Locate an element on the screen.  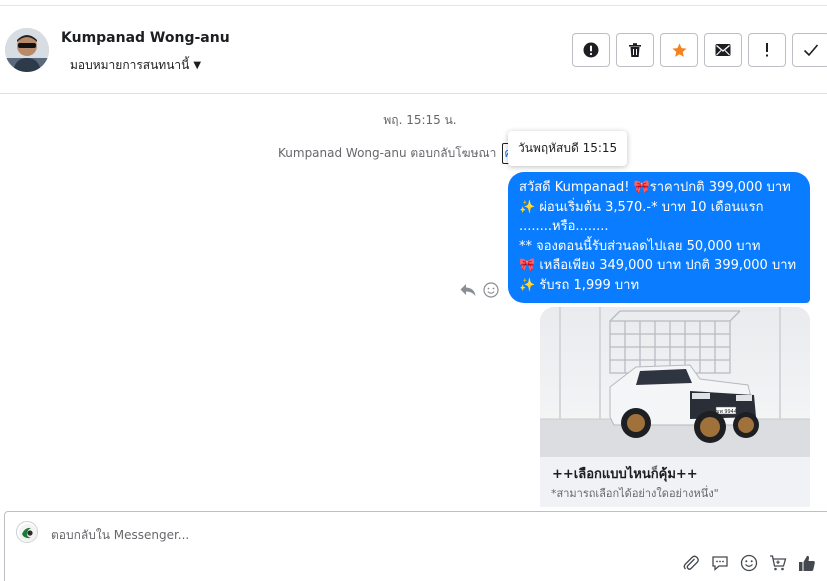
trash-icon is located at coordinates (635, 50).